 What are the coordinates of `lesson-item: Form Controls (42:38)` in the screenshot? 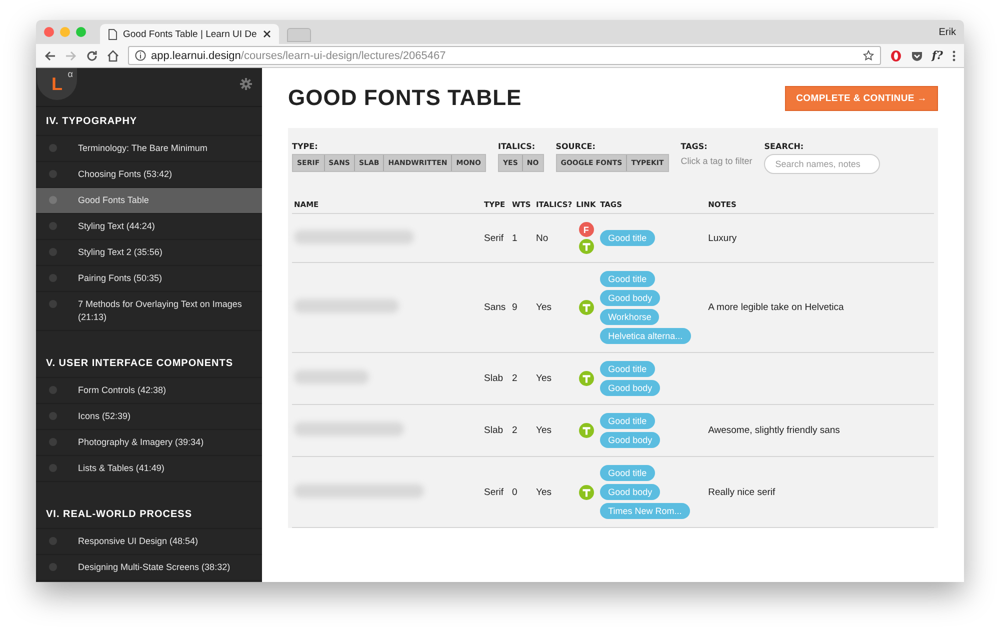 It's located at (149, 391).